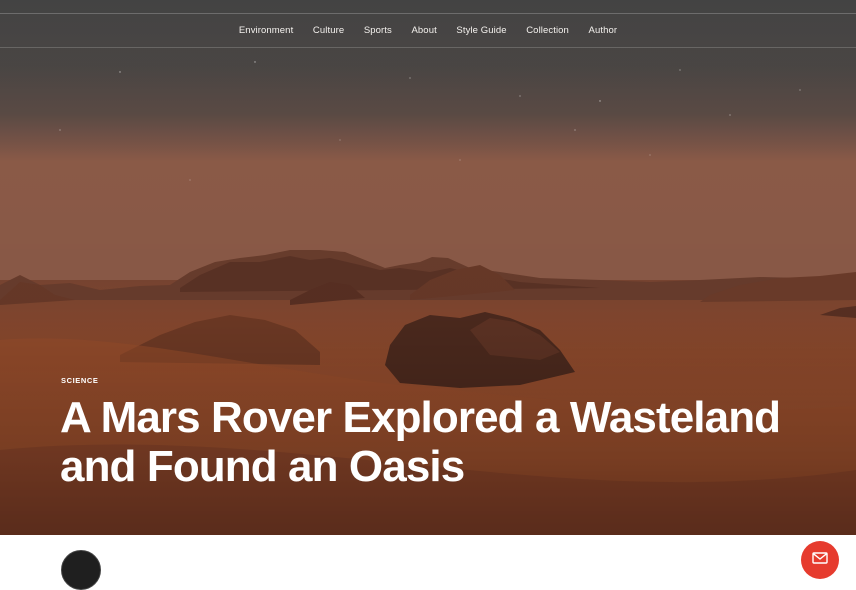  What do you see at coordinates (266, 30) in the screenshot?
I see `nav-item-environment: Environment` at bounding box center [266, 30].